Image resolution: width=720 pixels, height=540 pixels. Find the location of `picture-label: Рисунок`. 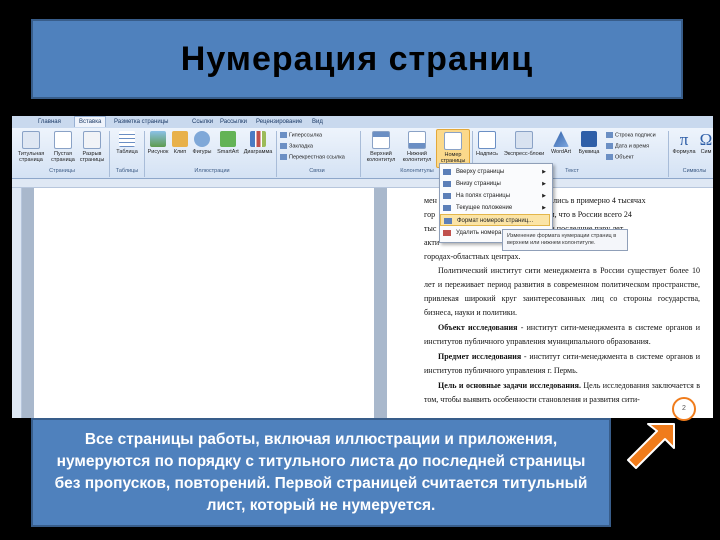

picture-label: Рисунок is located at coordinates (158, 152).